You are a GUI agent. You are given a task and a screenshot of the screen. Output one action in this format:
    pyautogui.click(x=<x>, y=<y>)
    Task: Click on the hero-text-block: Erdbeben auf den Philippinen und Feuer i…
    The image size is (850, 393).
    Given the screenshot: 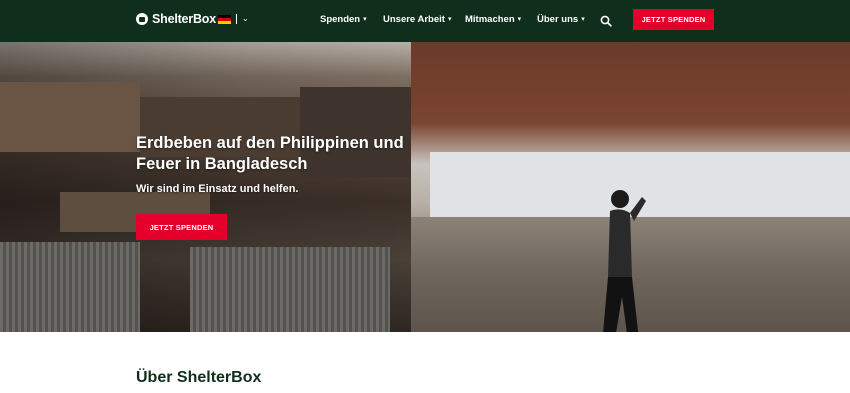 What is the action you would take?
    pyautogui.click(x=286, y=164)
    